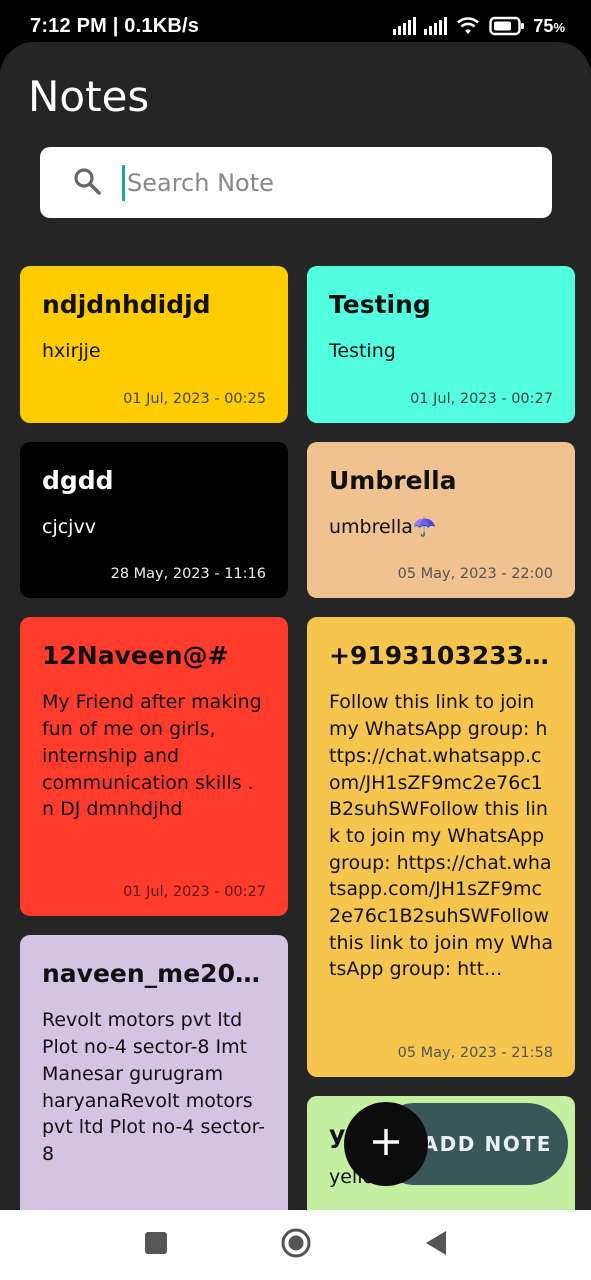  I want to click on note-body: hxirjje, so click(71, 351).